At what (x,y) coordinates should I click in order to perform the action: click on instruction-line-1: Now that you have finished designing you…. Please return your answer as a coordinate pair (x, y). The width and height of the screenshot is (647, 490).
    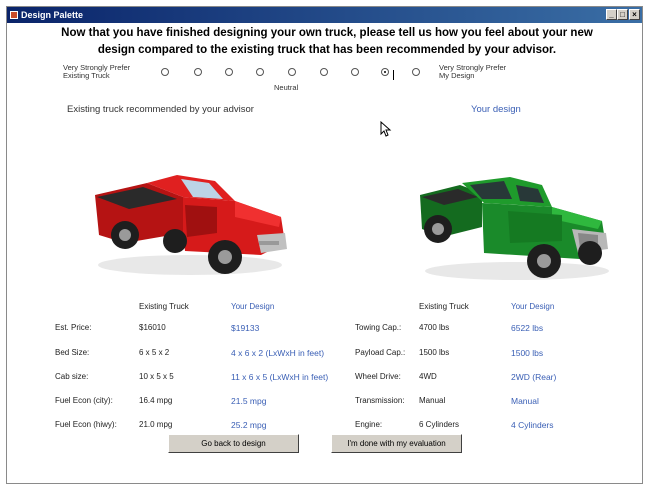
    Looking at the image, I should click on (327, 33).